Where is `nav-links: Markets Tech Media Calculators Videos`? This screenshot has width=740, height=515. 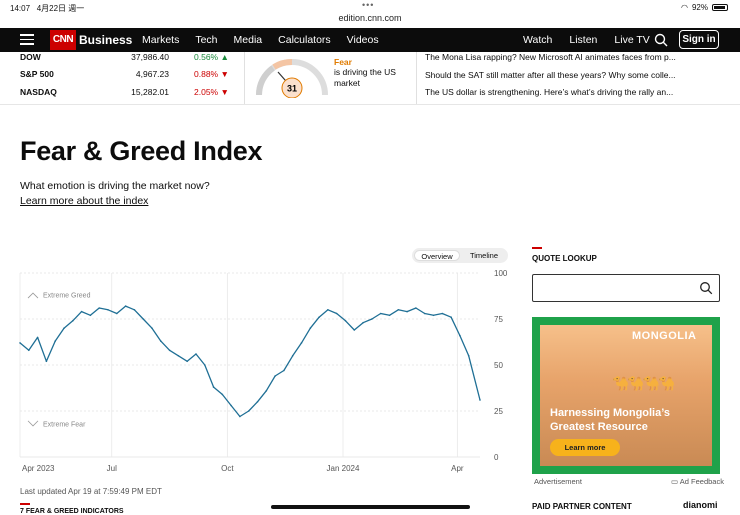 nav-links: Markets Tech Media Calculators Videos is located at coordinates (260, 40).